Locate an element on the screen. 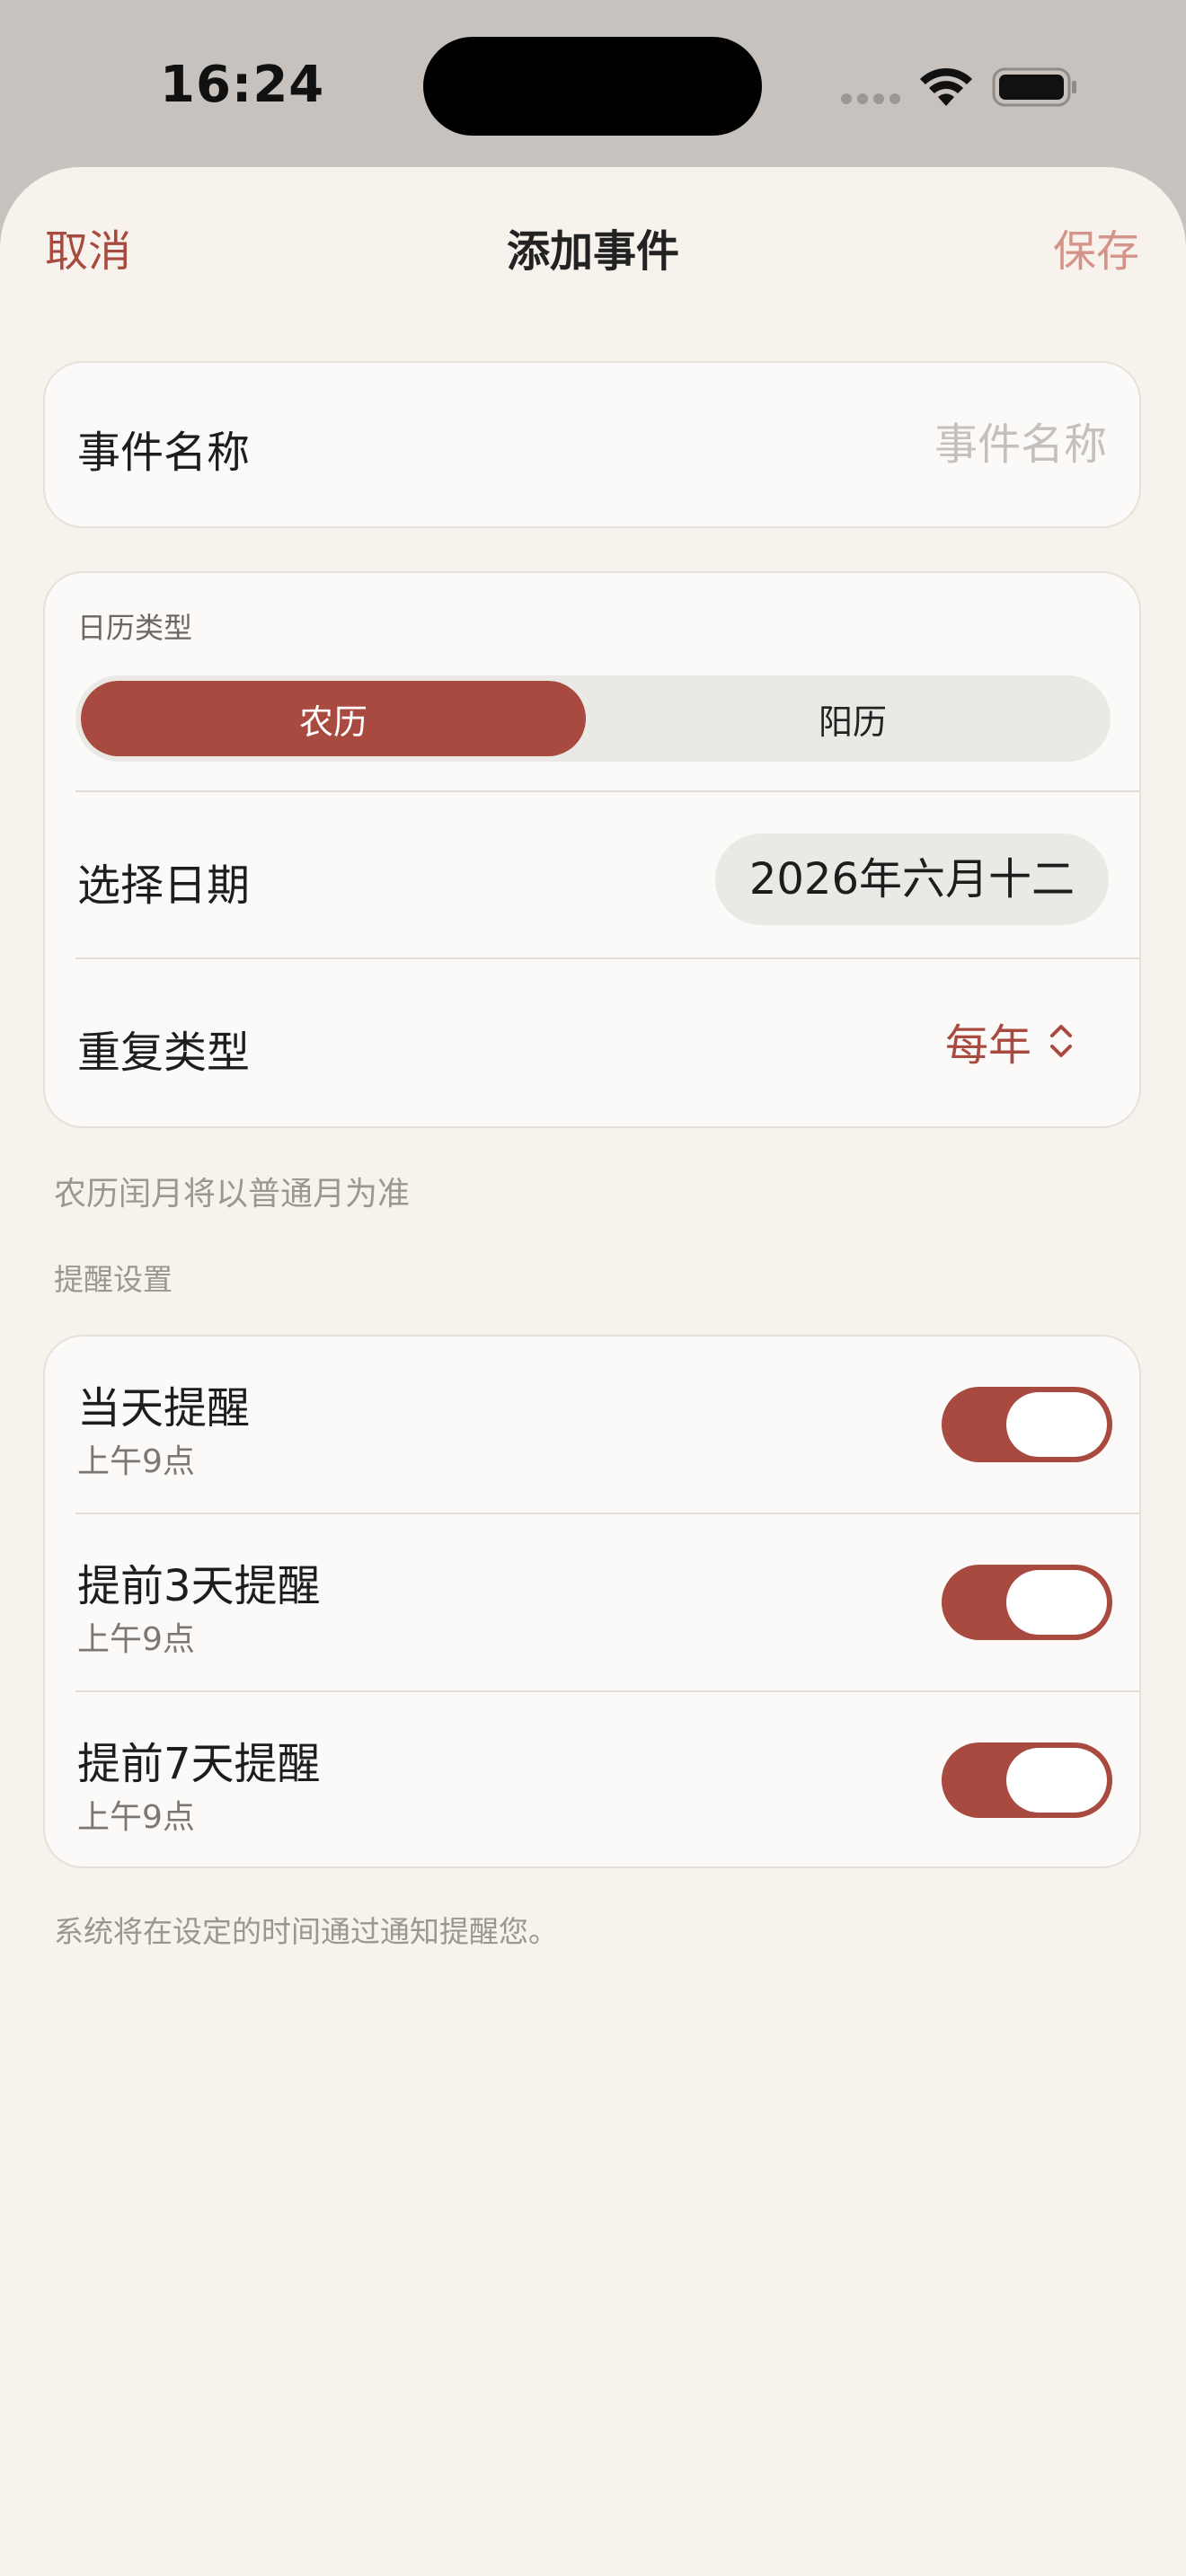  segment-solar: 阳历 is located at coordinates (852, 718).